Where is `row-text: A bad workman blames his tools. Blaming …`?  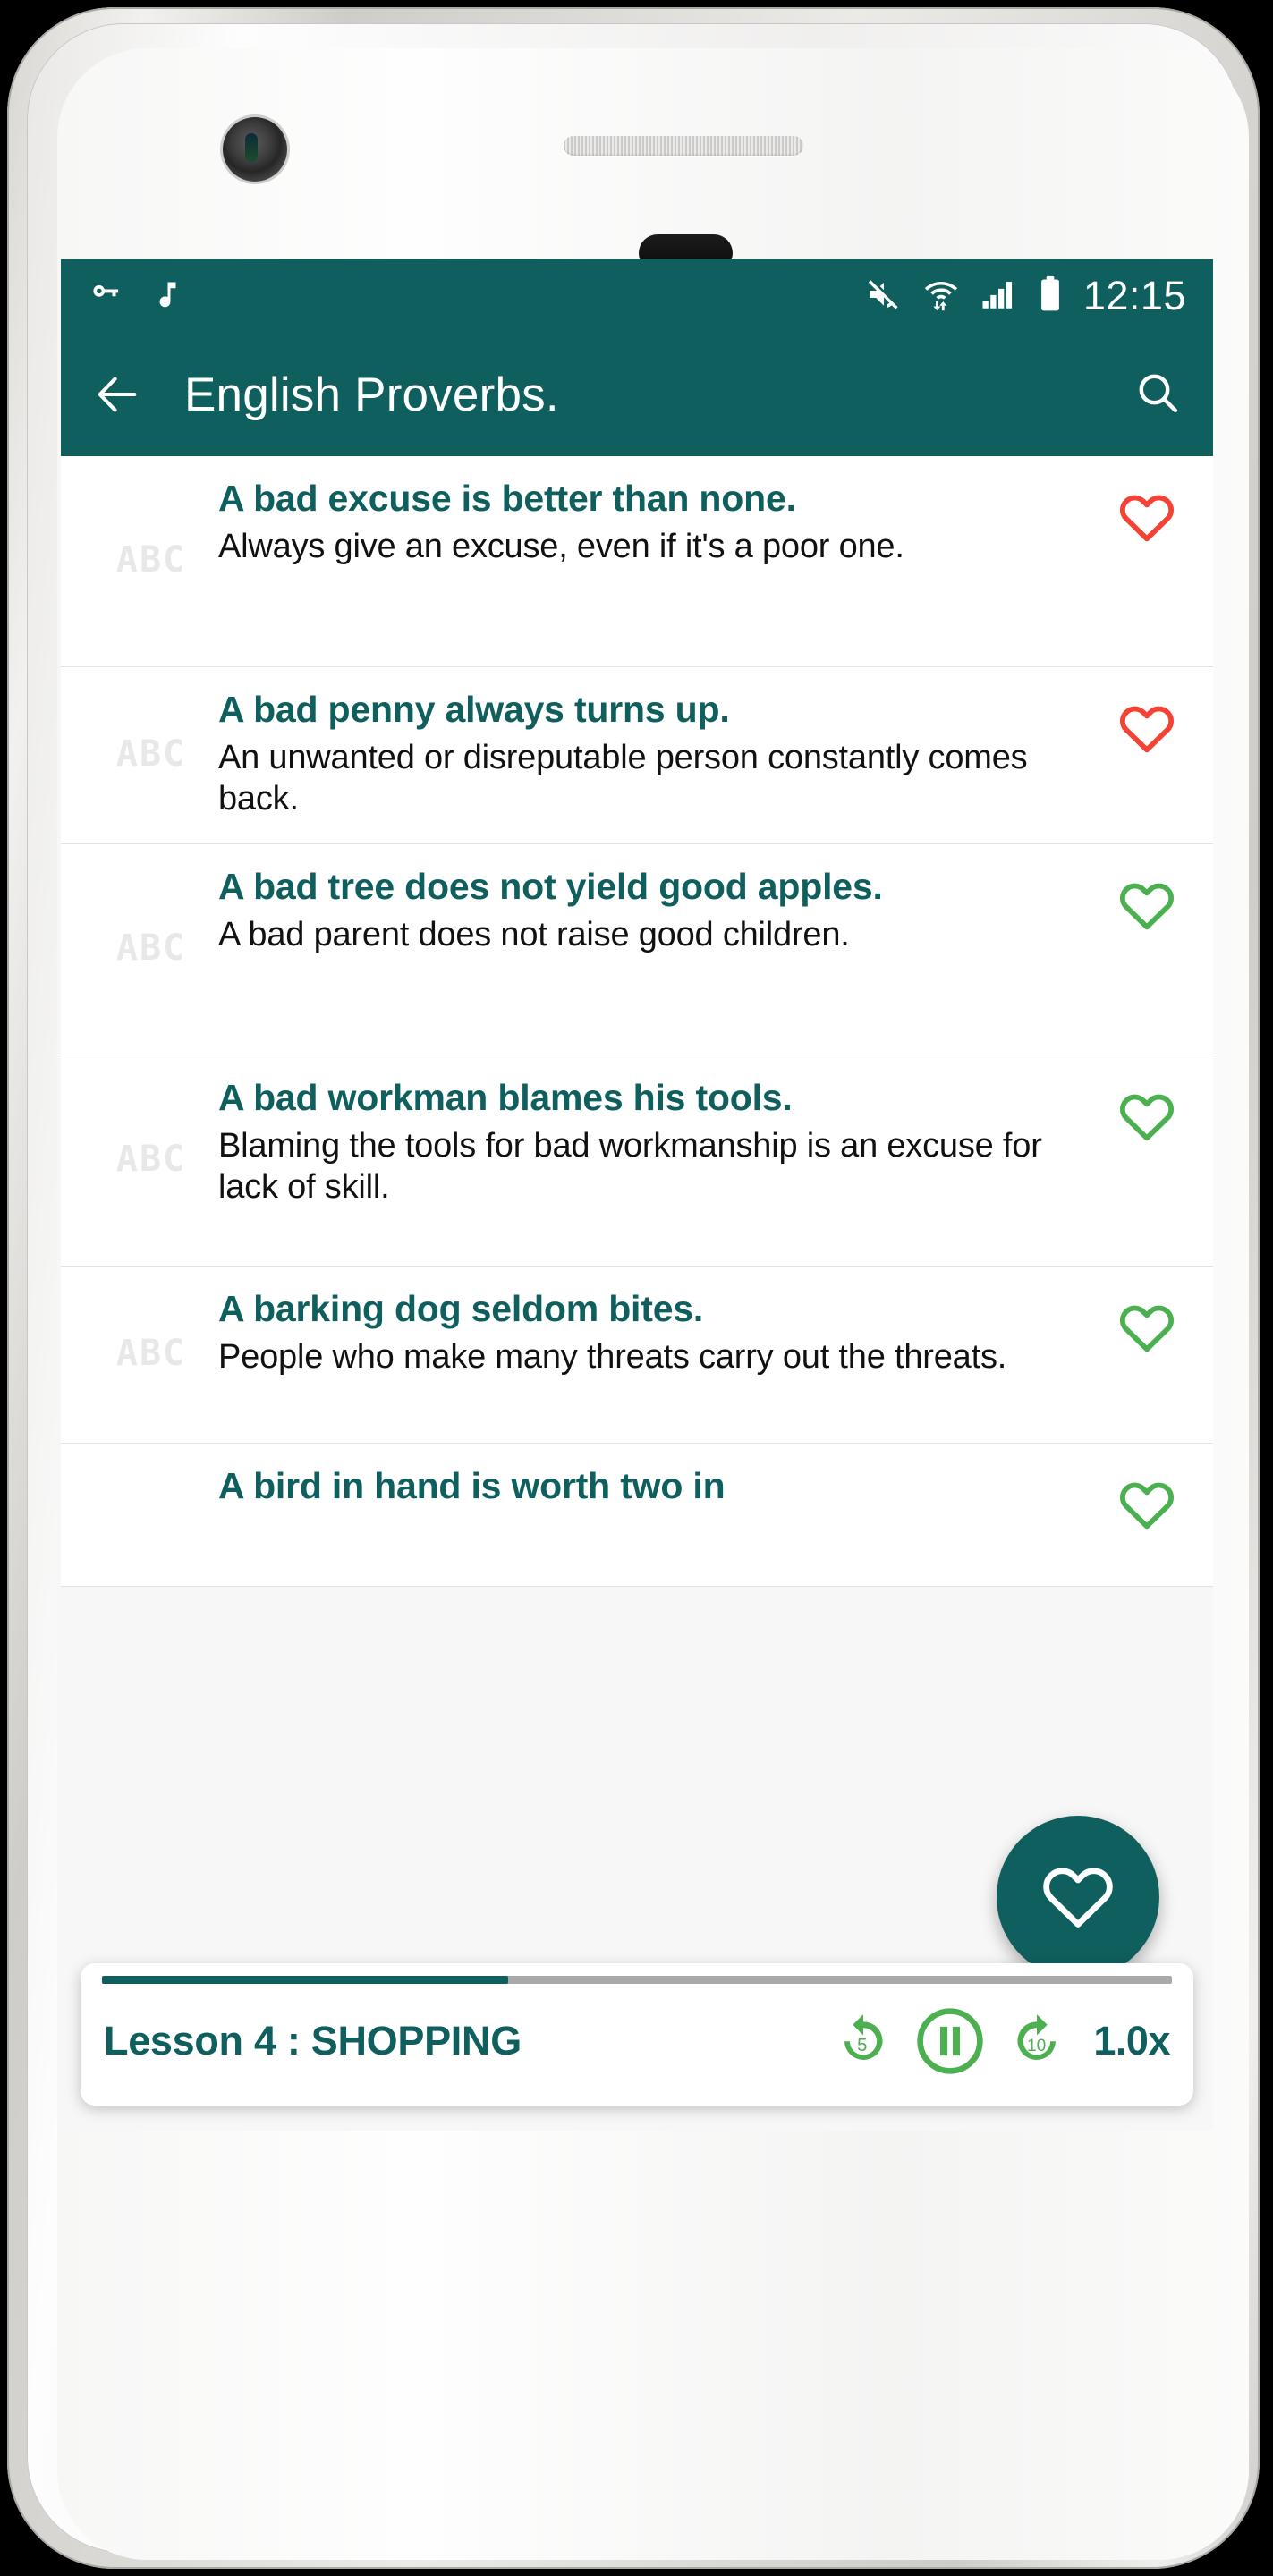
row-text: A bad workman blames his tools. Blaming … is located at coordinates (661, 1141).